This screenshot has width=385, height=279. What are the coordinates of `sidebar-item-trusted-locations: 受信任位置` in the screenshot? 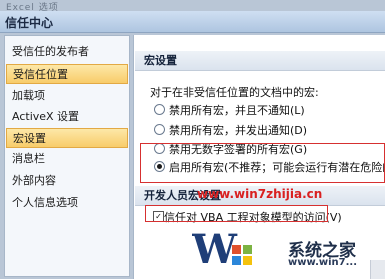 It's located at (67, 74).